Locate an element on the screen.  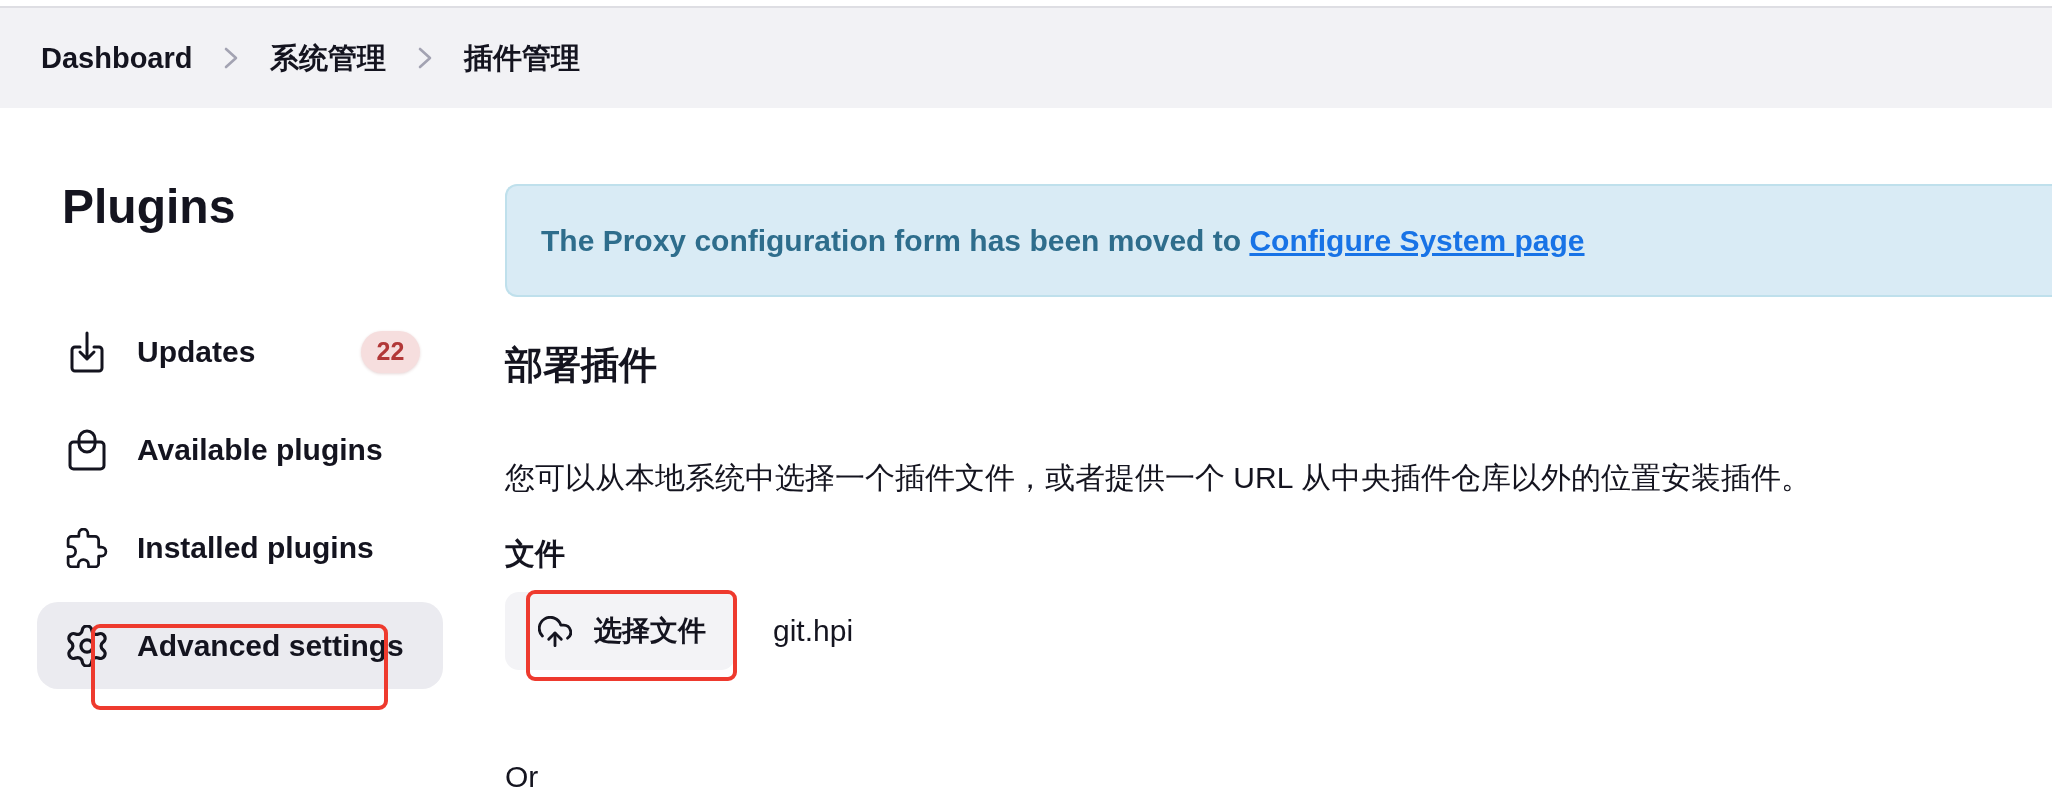
selected-file-name: git.hpi is located at coordinates (813, 631).